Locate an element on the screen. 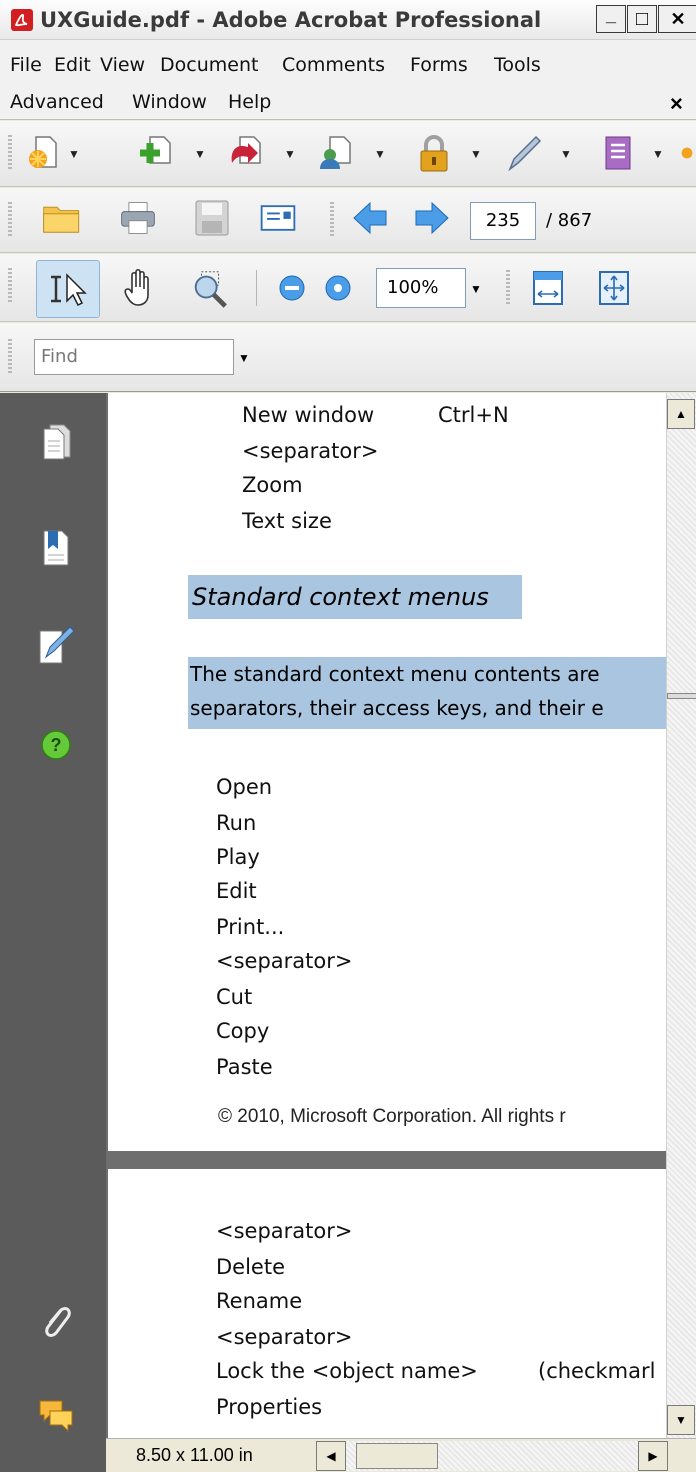 The width and height of the screenshot is (696, 1472). acrobat-icon is located at coordinates (22, 20).